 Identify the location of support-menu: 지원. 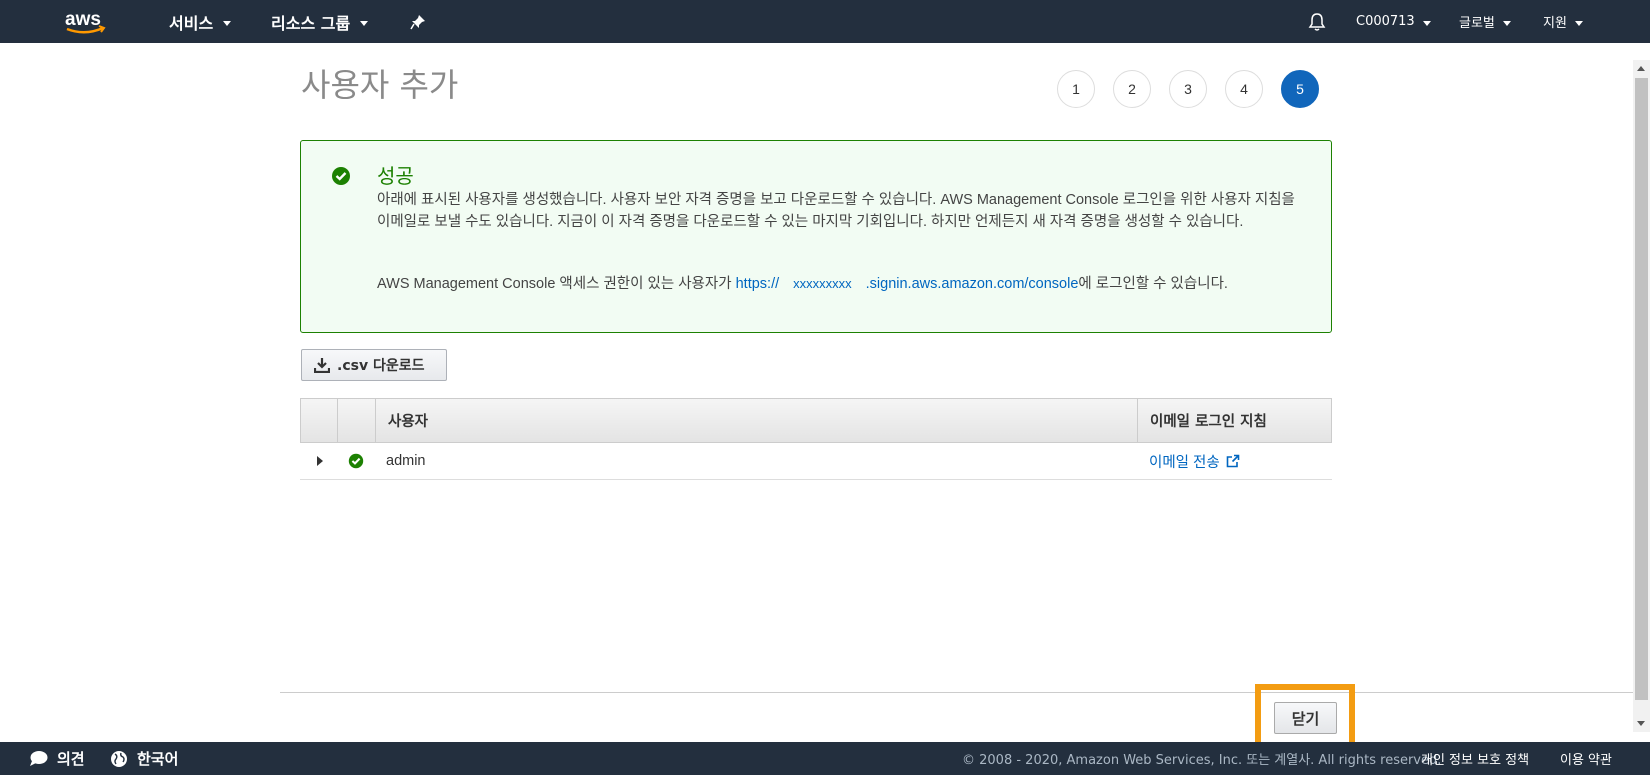
(1563, 21).